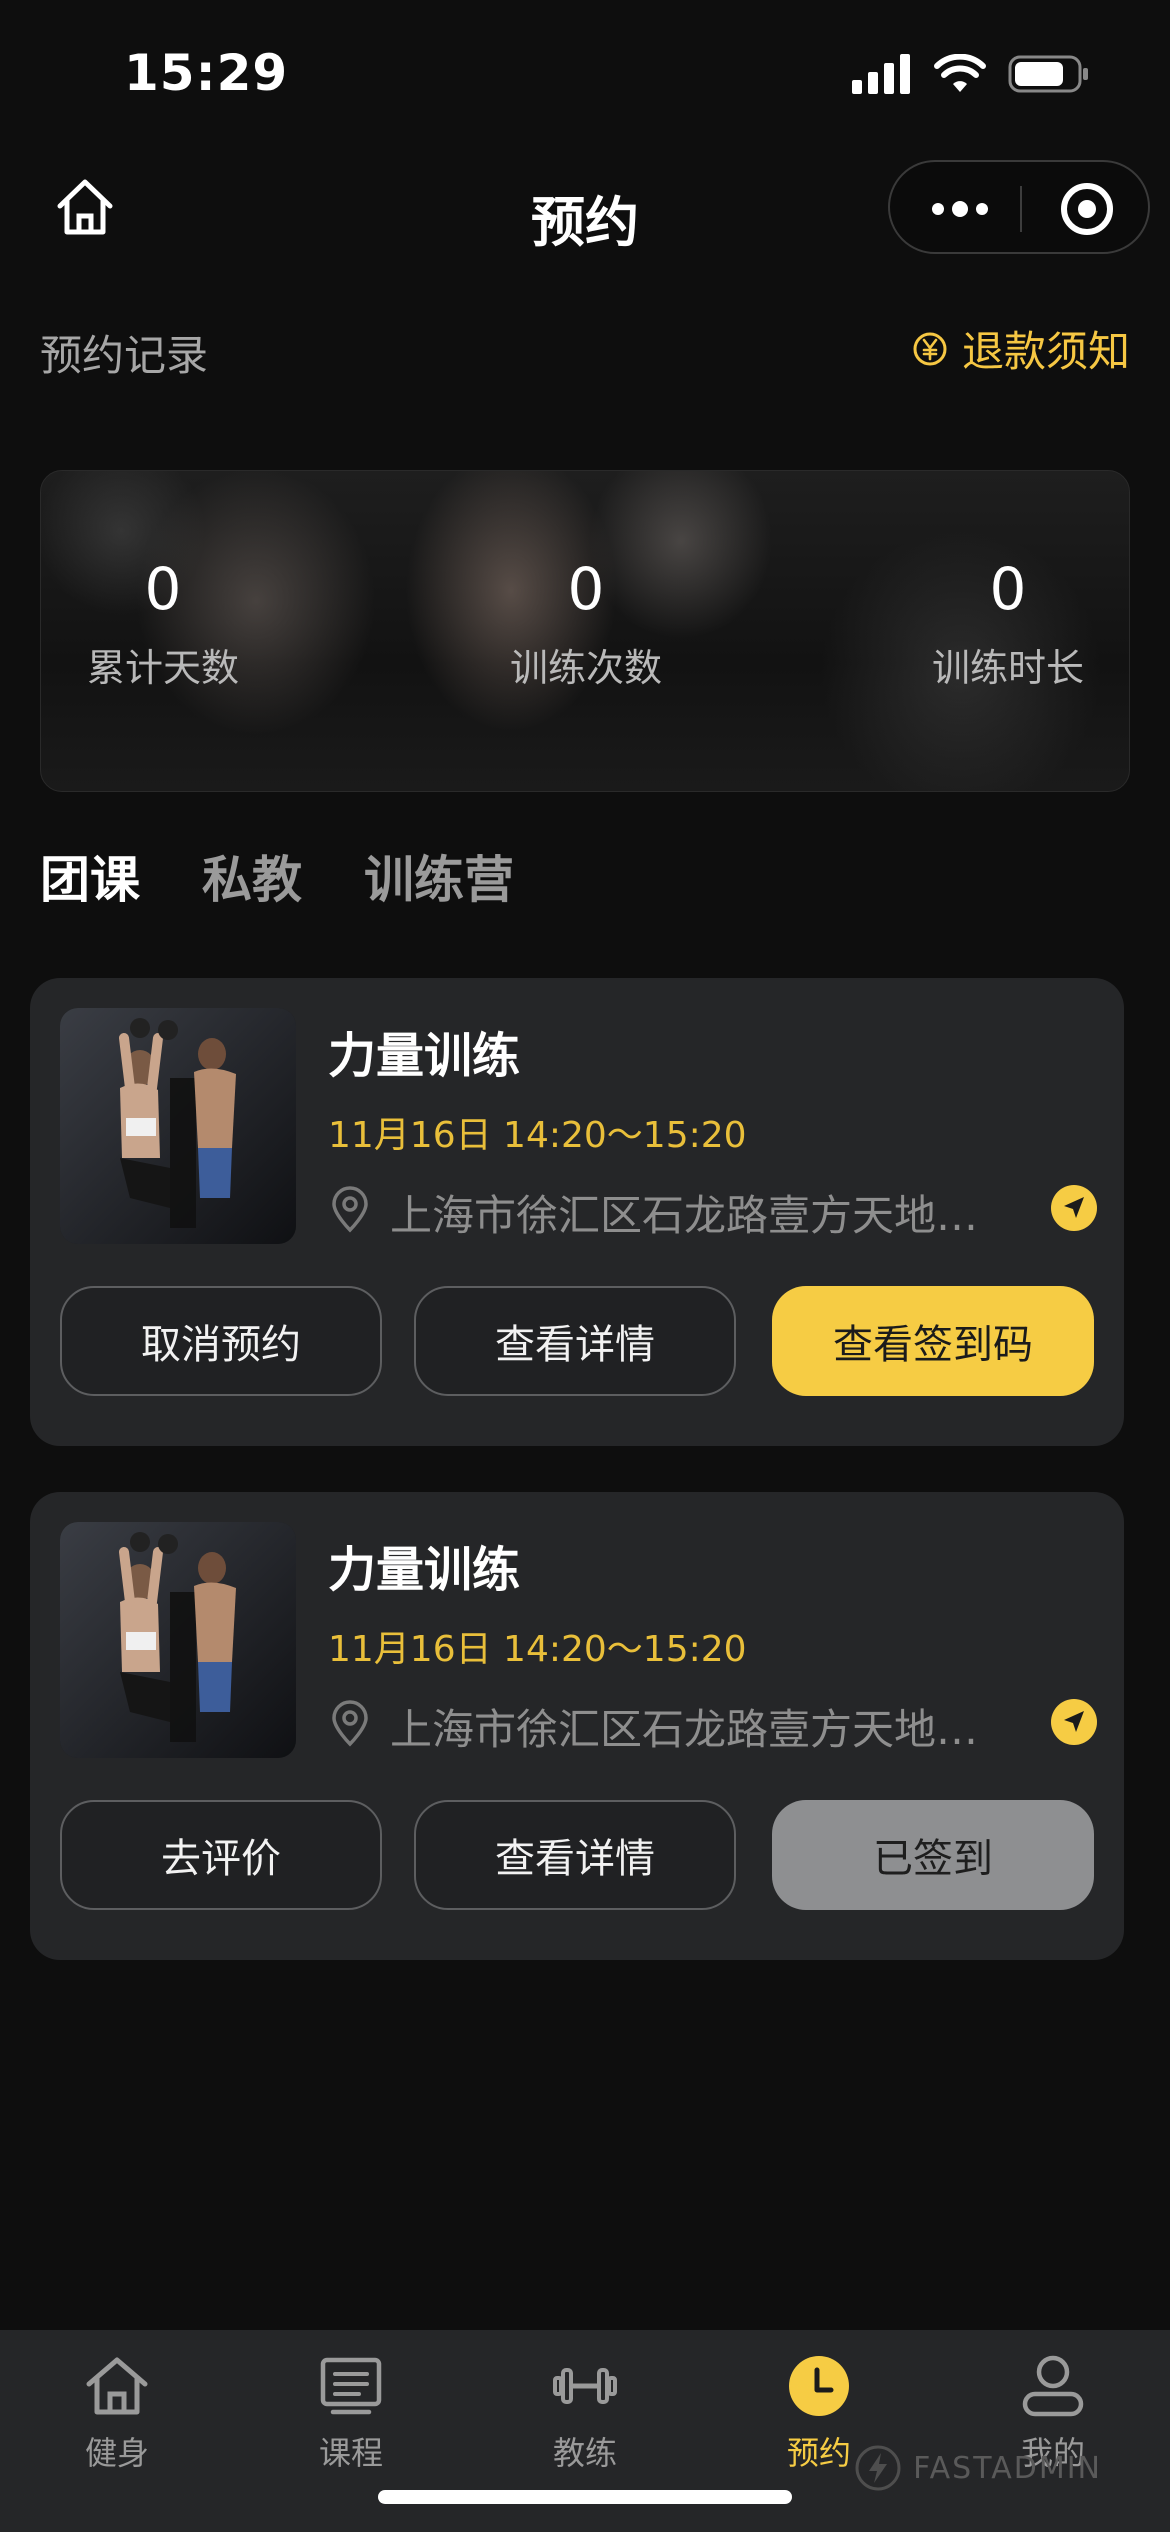 The height and width of the screenshot is (2532, 1170). Describe the element at coordinates (585, 349) in the screenshot. I see `records-header: 预约记录 退款须知` at that location.